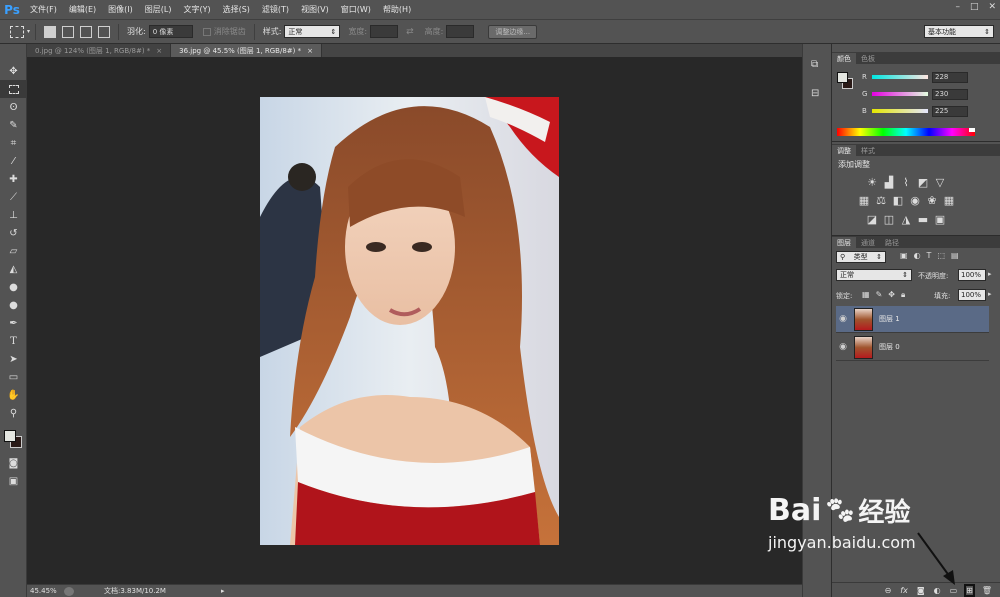 This screenshot has height=597, width=1000. I want to click on antialias-checkbox, so click(206, 31).